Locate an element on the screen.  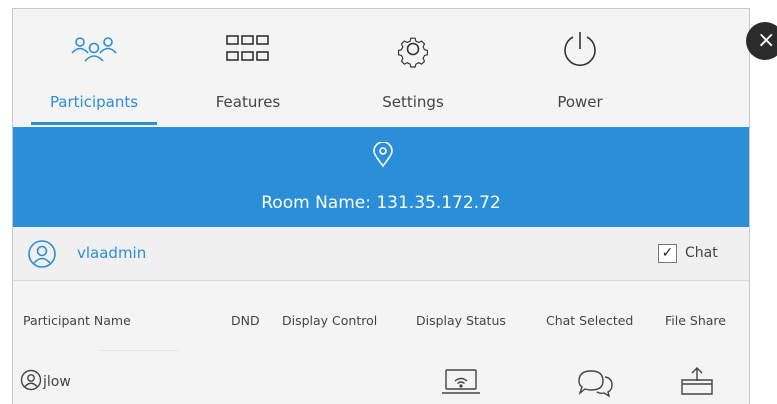
tab-settings-label: Settings is located at coordinates (413, 102).